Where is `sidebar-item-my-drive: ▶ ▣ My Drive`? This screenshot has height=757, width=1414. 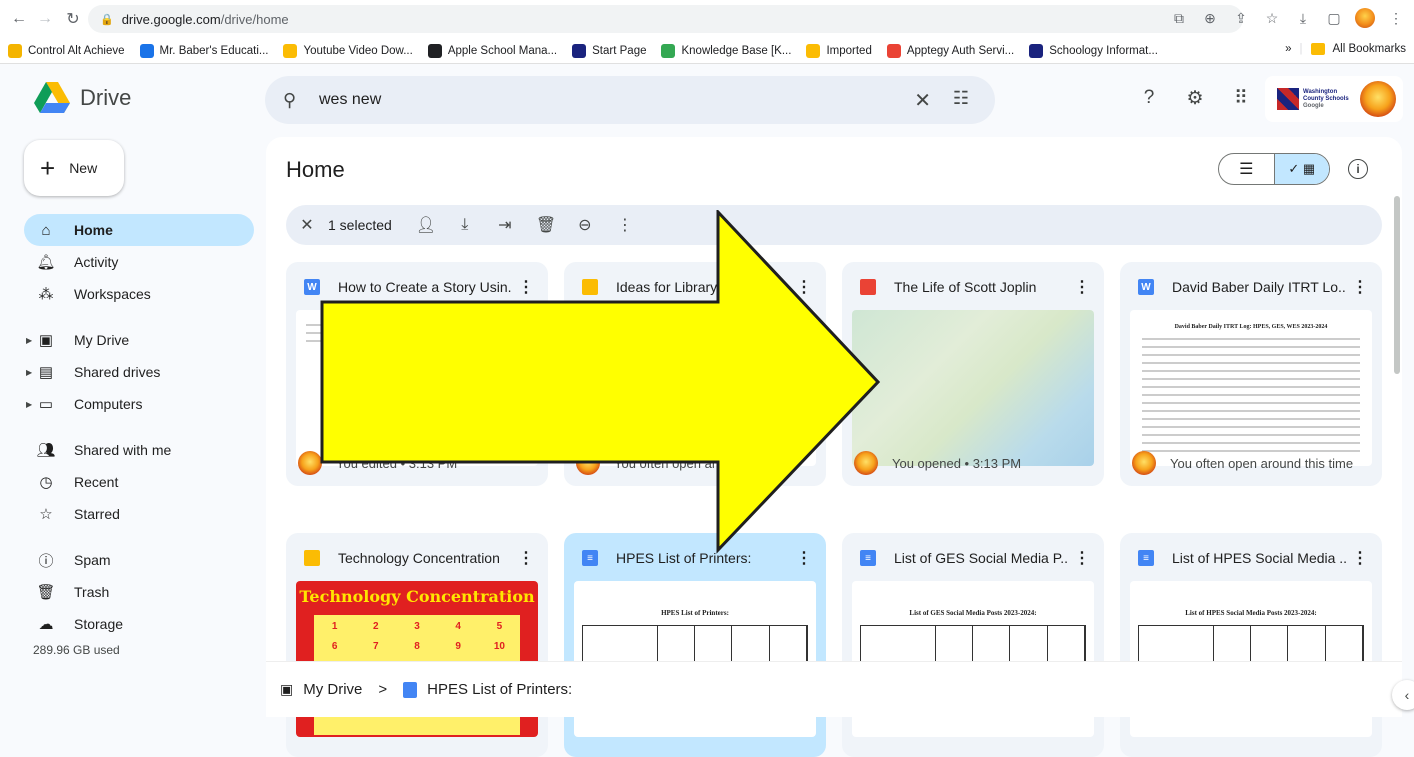
sidebar-item-my-drive: ▶ ▣ My Drive is located at coordinates (139, 340).